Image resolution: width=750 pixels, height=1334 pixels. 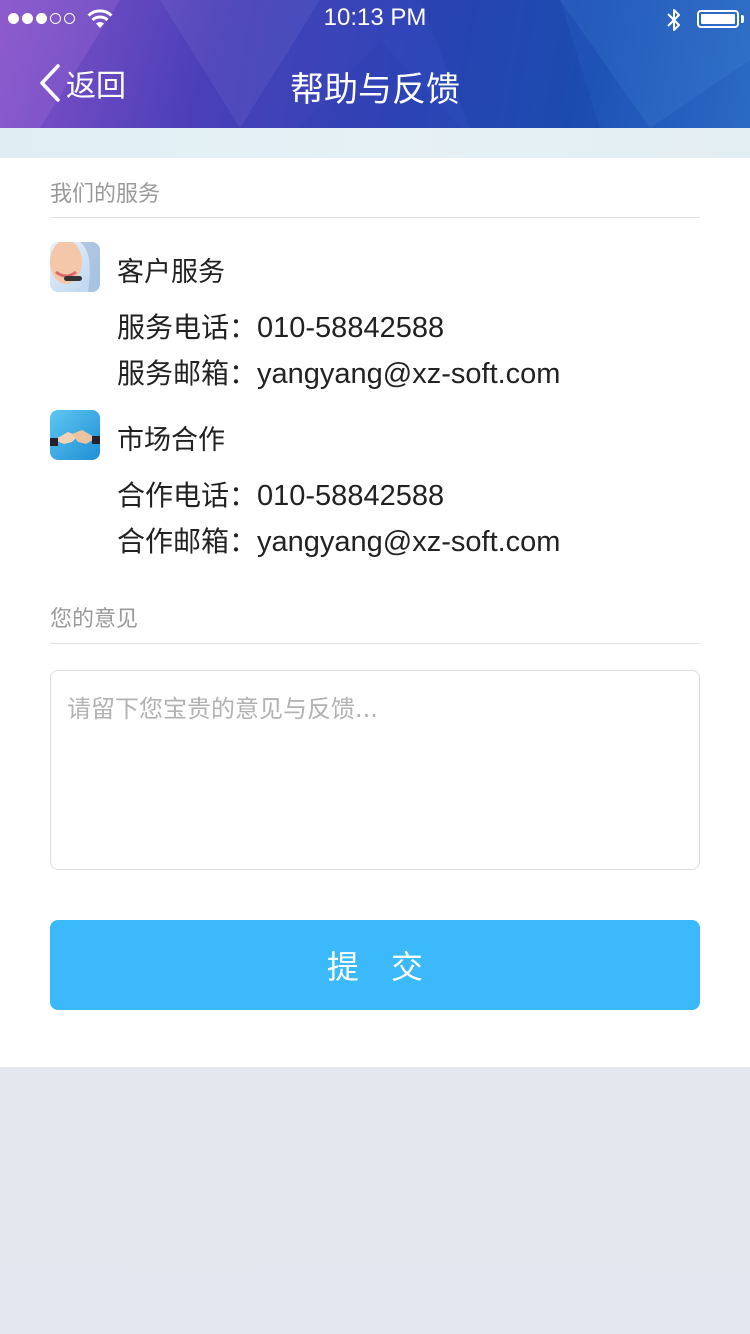 What do you see at coordinates (171, 440) in the screenshot?
I see `market-group-title: 市场合作` at bounding box center [171, 440].